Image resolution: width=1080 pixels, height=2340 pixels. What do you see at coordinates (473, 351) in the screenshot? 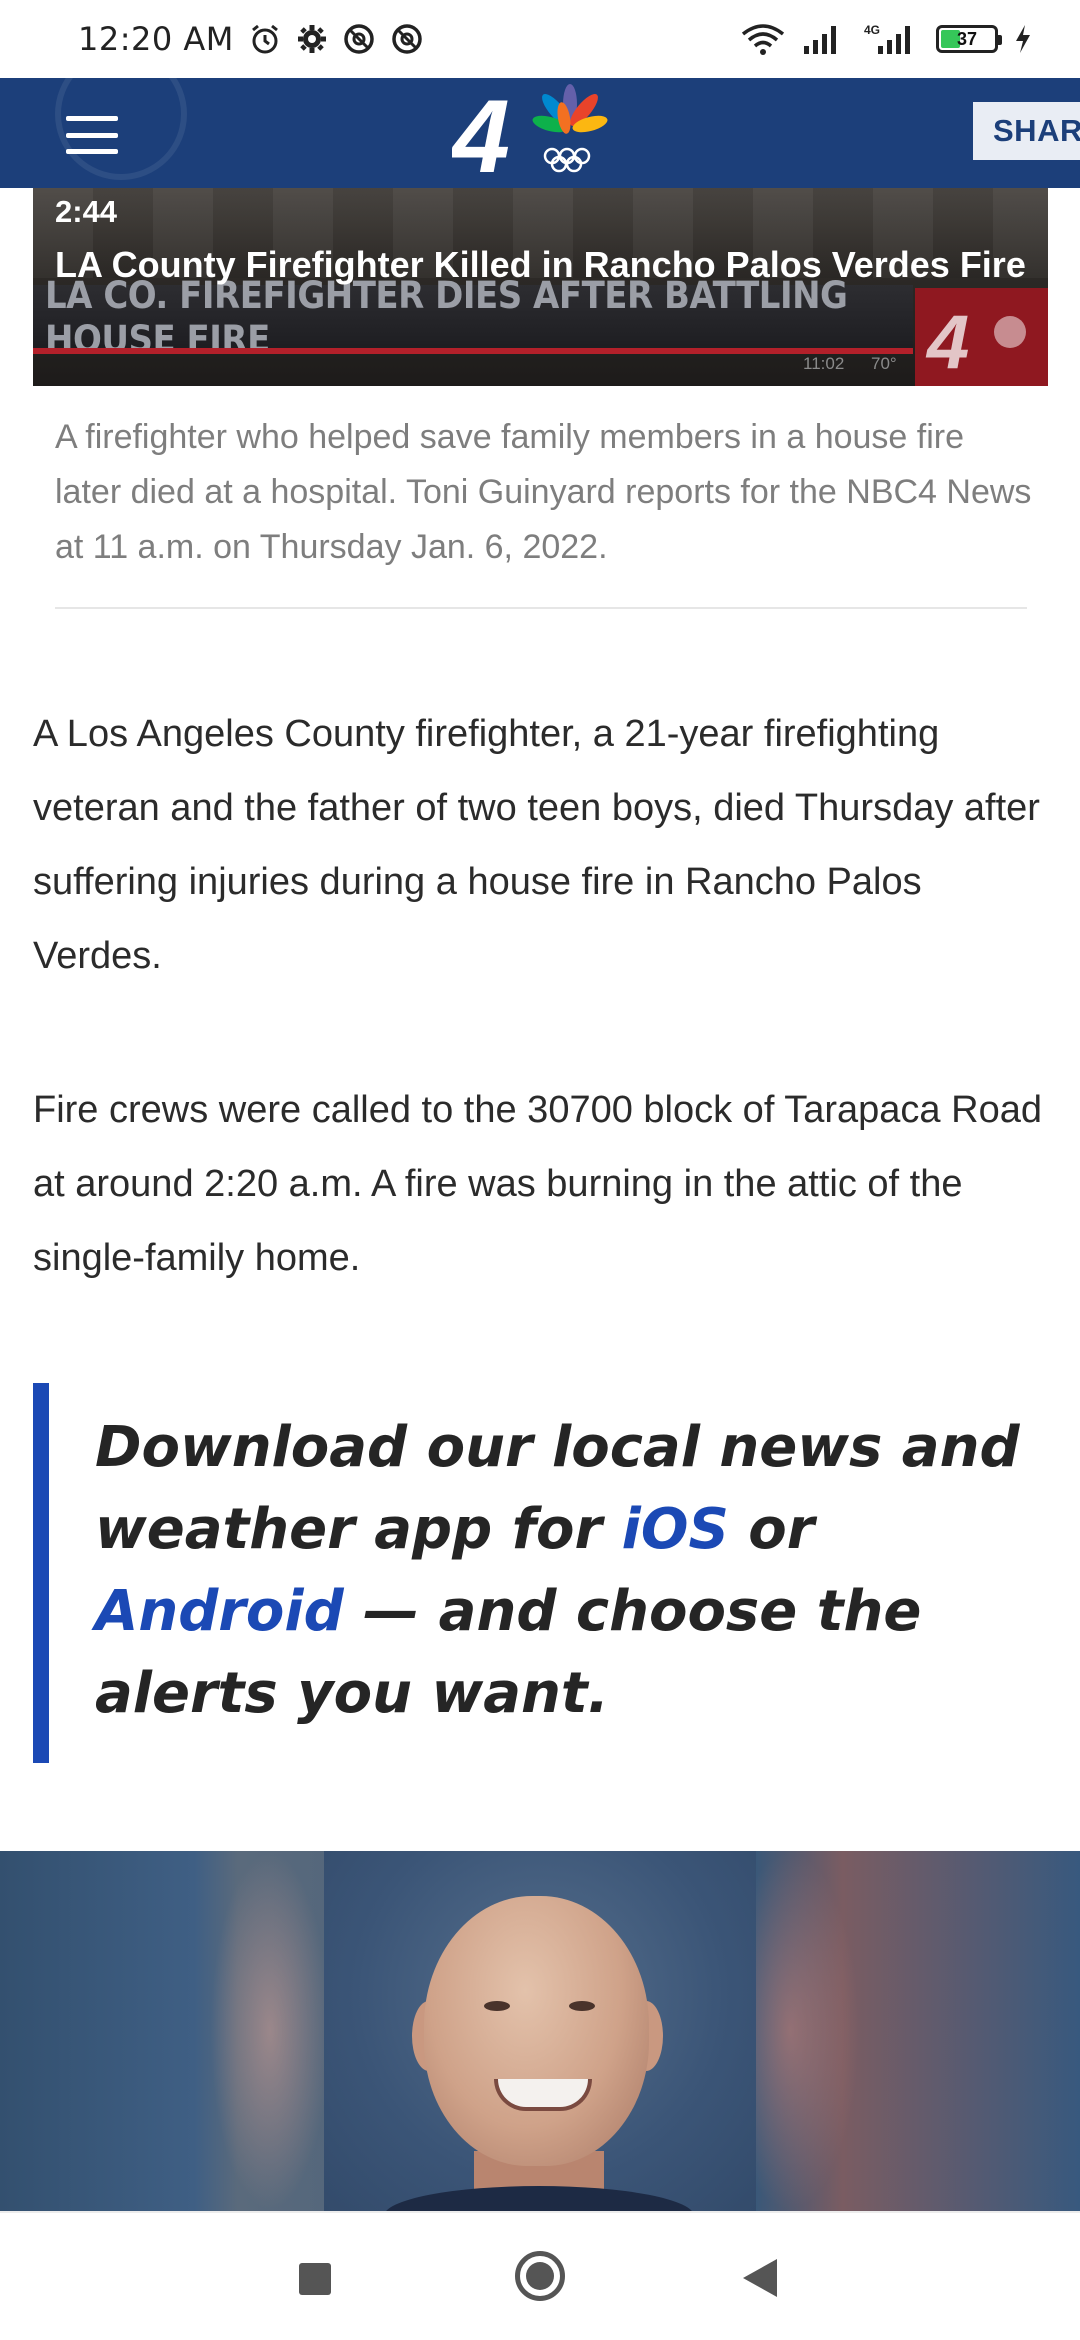
I see `video-lower-third-stripe` at bounding box center [473, 351].